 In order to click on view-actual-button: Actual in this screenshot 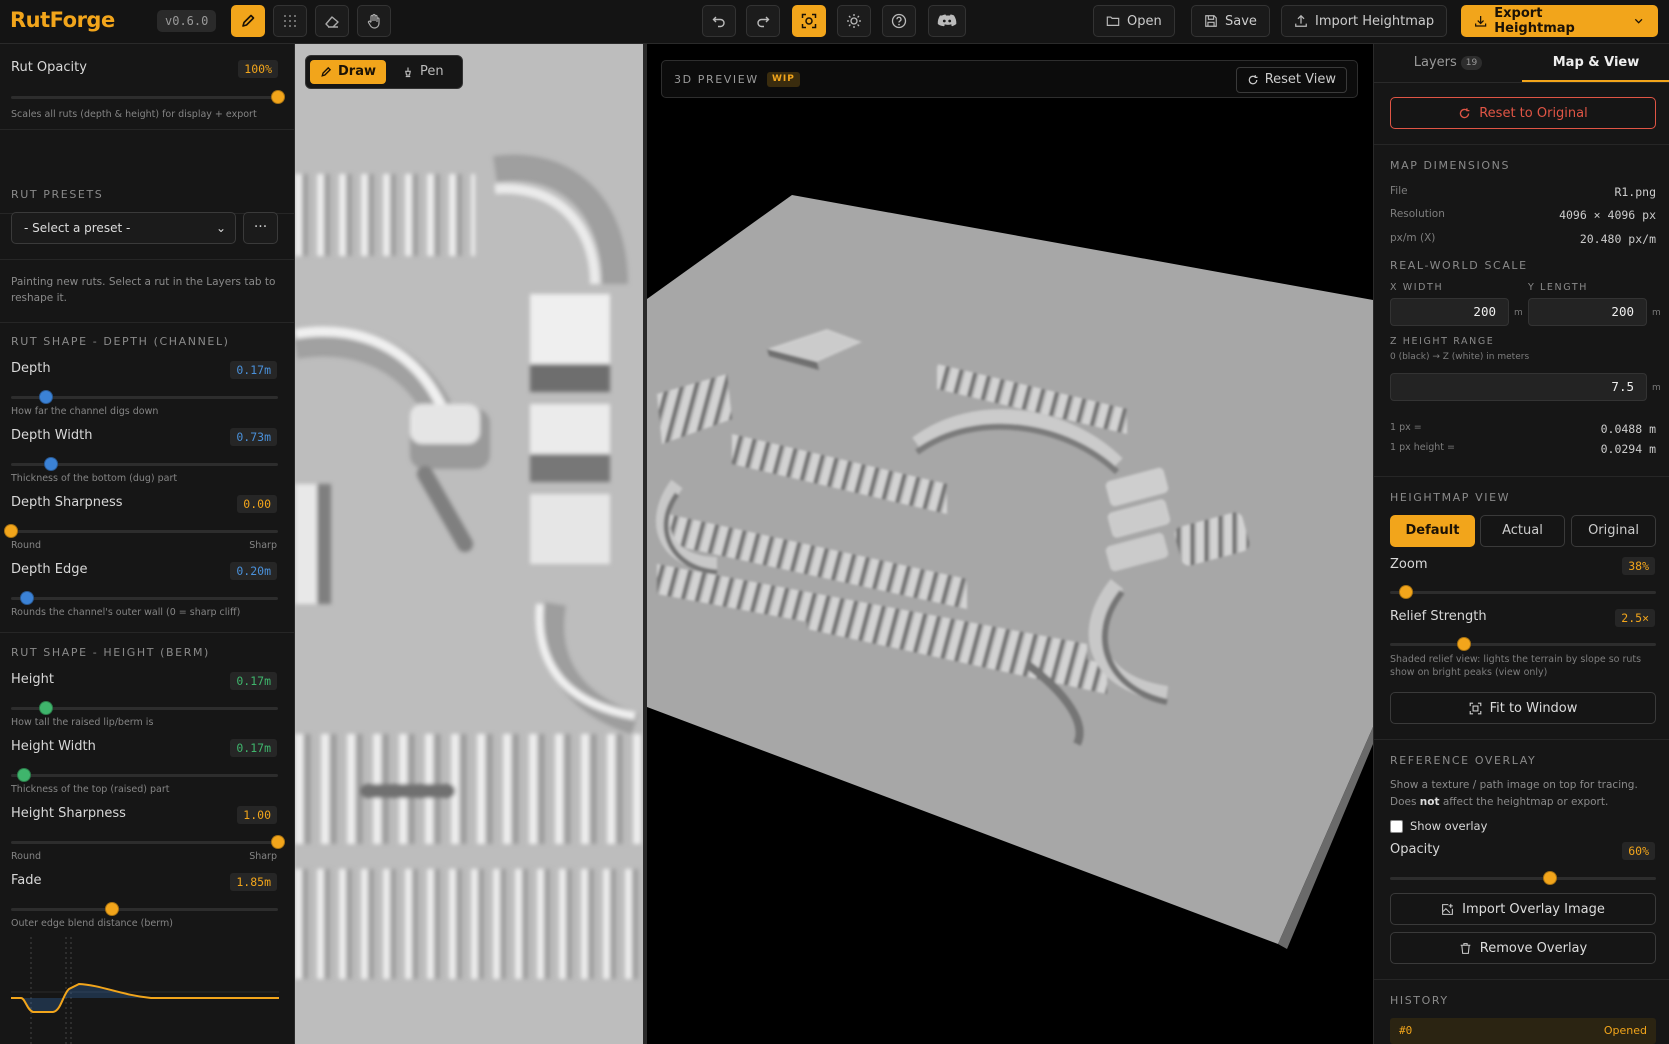, I will do `click(1522, 531)`.